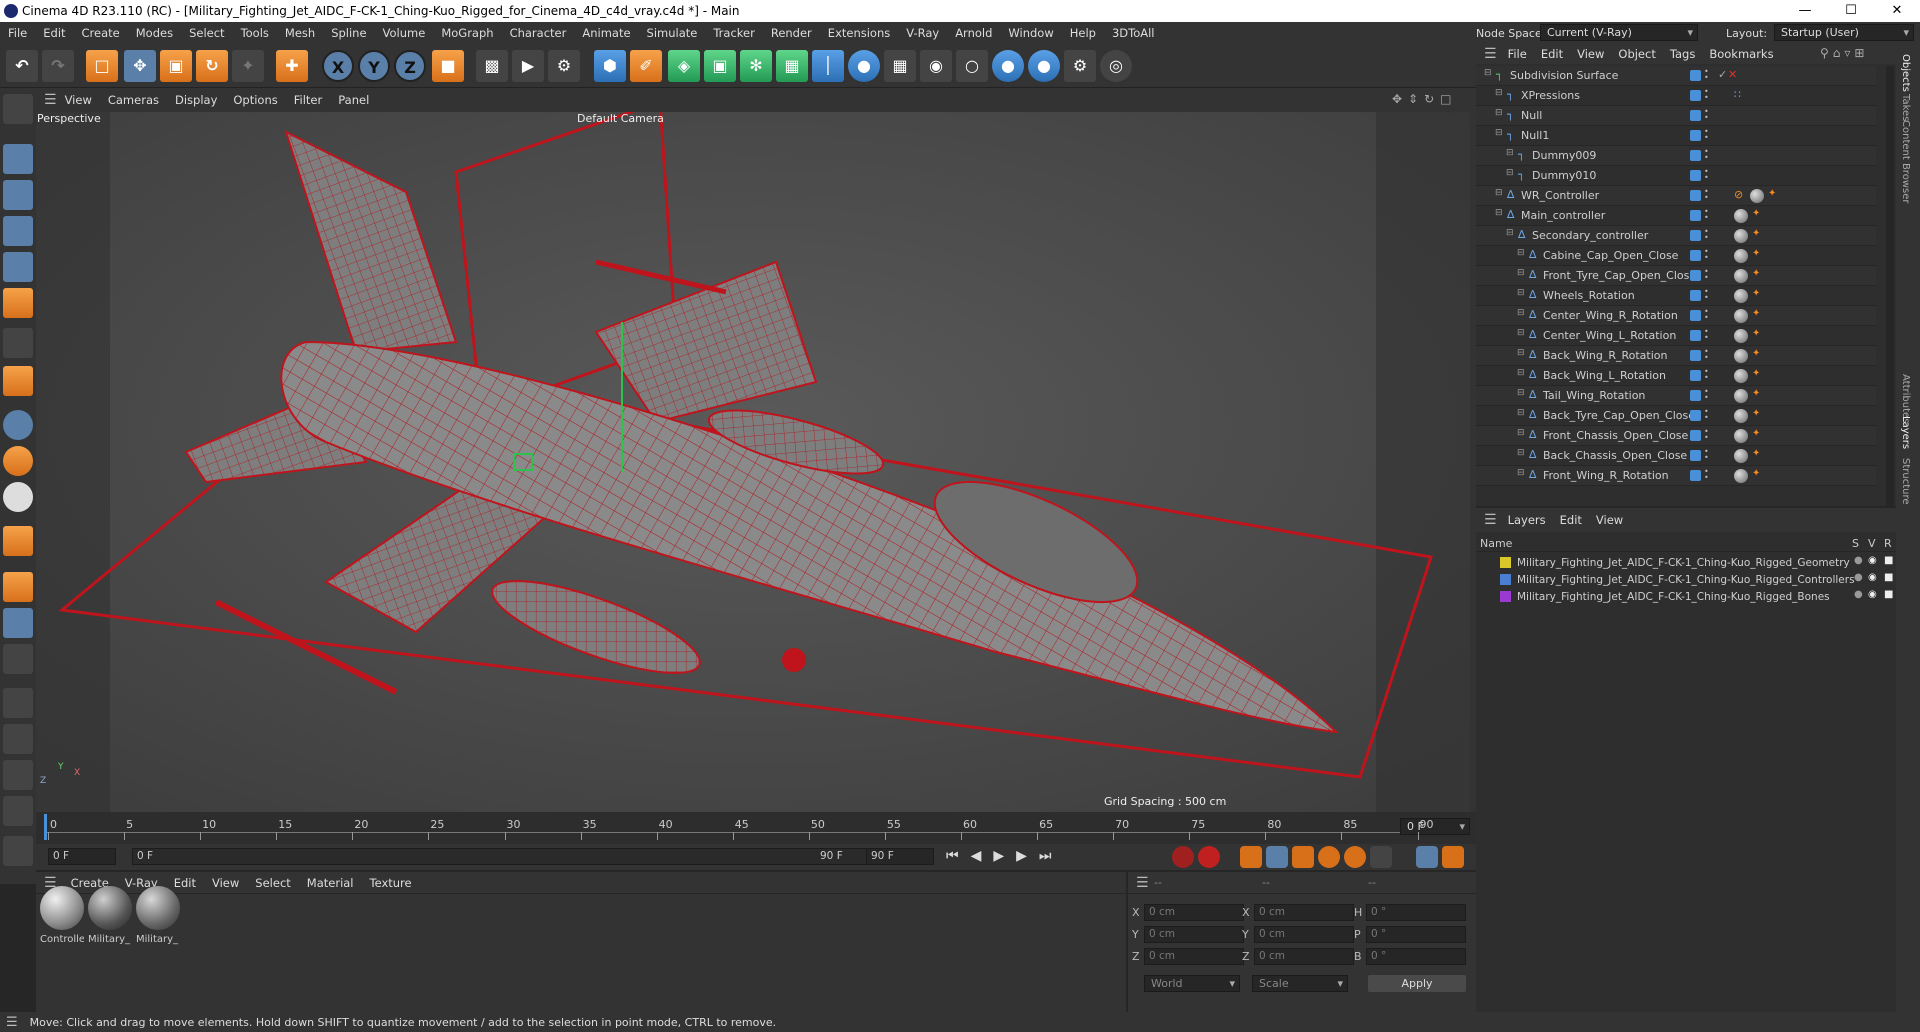  Describe the element at coordinates (18, 623) in the screenshot. I see `grid-icon` at that location.